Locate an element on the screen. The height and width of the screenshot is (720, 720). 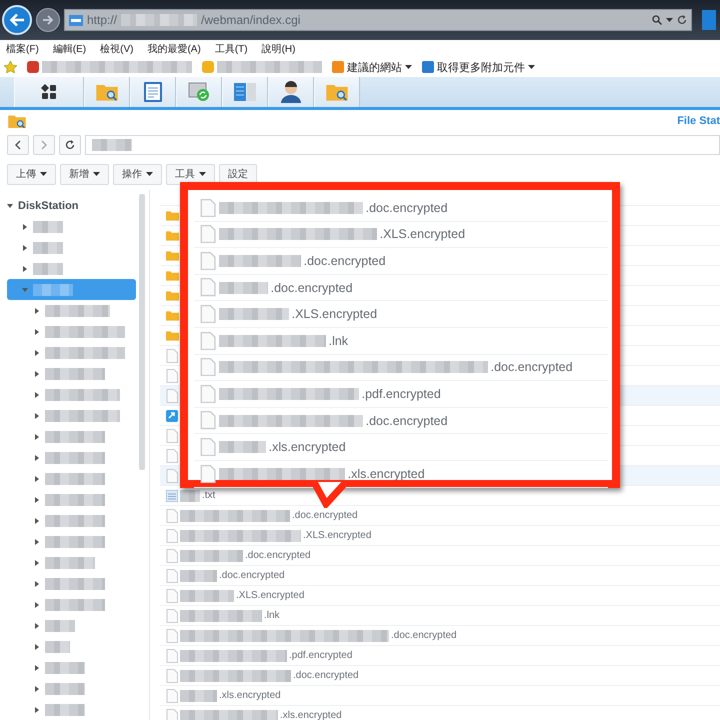
page-icon is located at coordinates (338, 67).